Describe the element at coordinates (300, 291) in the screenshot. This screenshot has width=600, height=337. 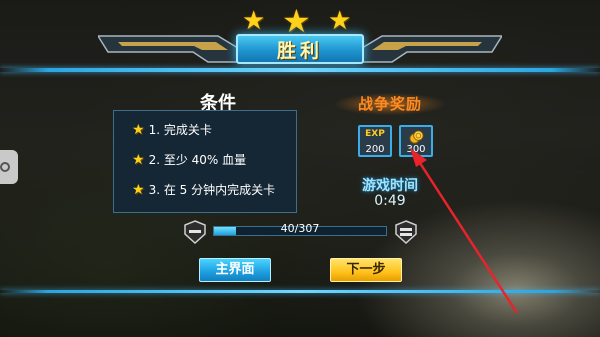
I see `bottom-divider-line` at that location.